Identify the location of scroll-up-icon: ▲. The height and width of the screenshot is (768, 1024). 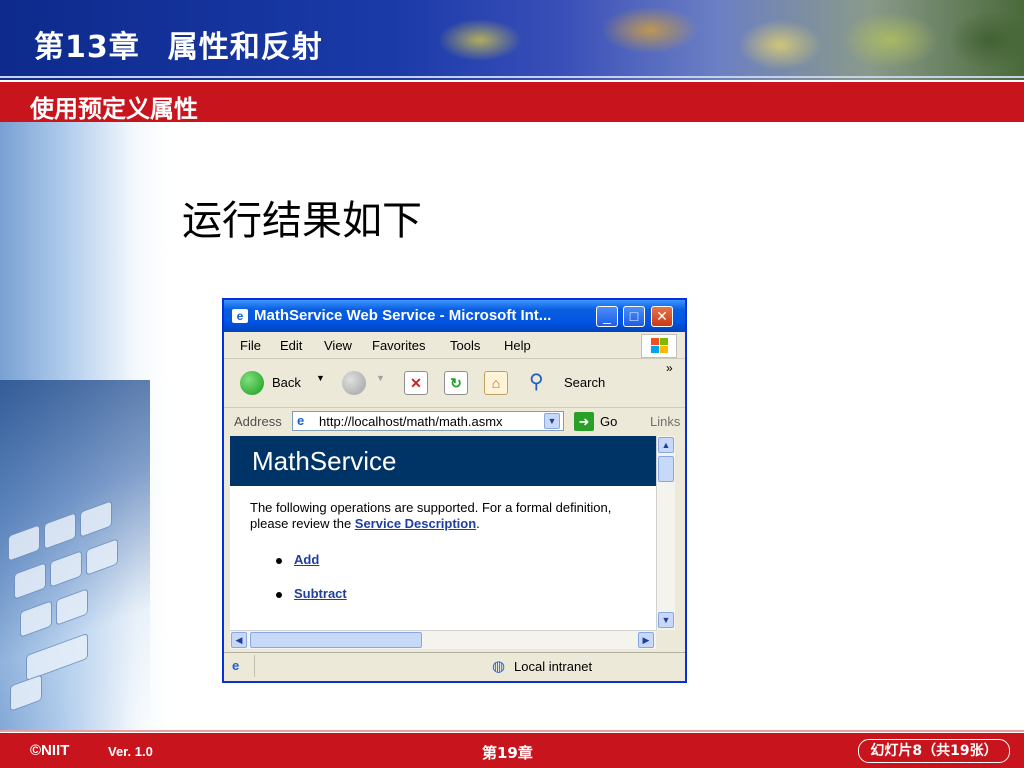
(666, 445).